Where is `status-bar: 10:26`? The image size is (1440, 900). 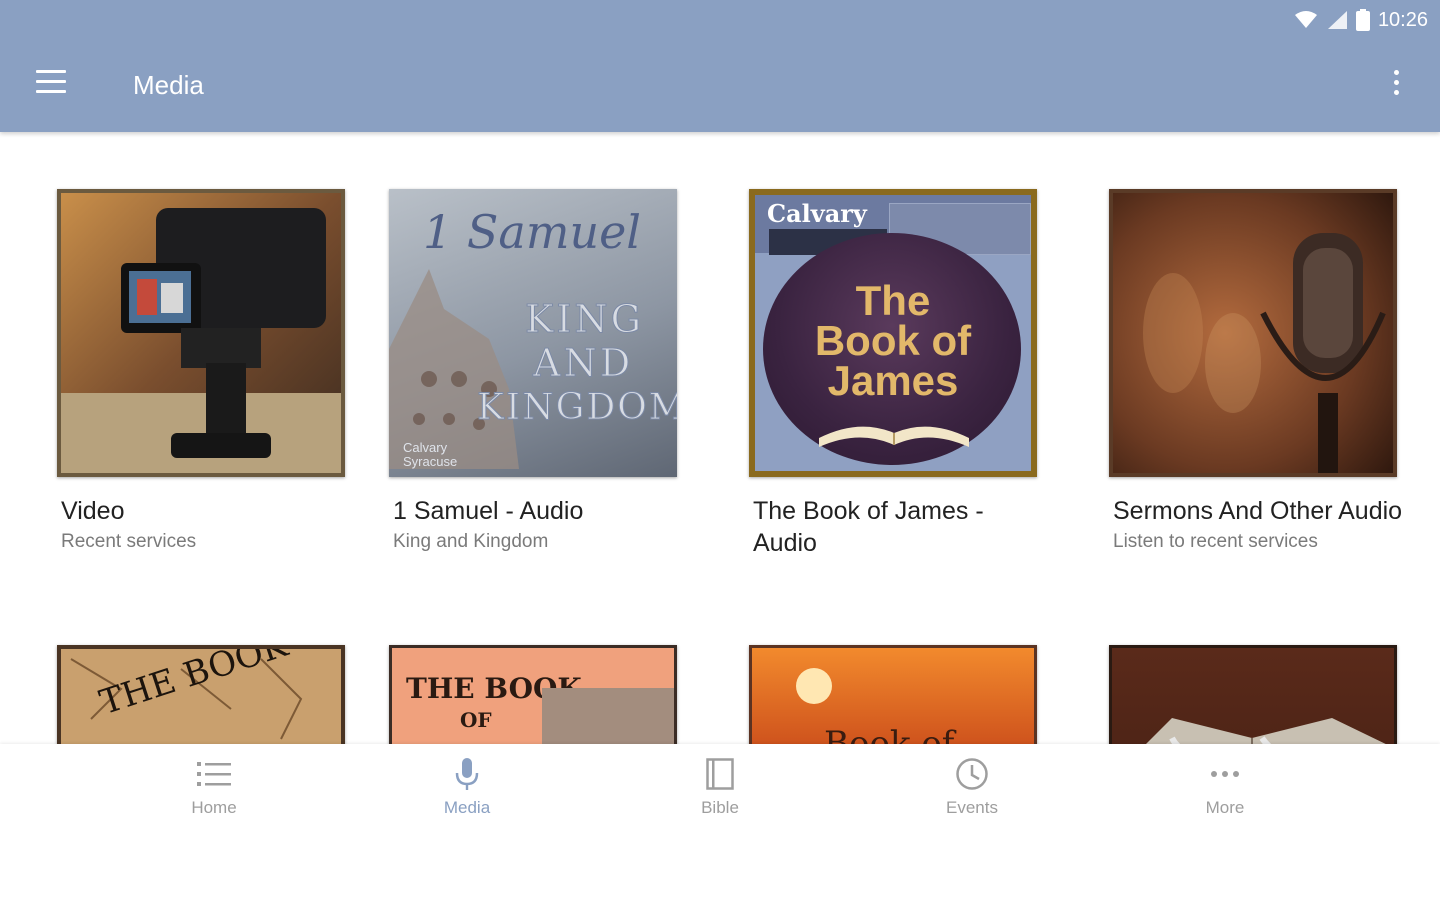 status-bar: 10:26 is located at coordinates (1361, 20).